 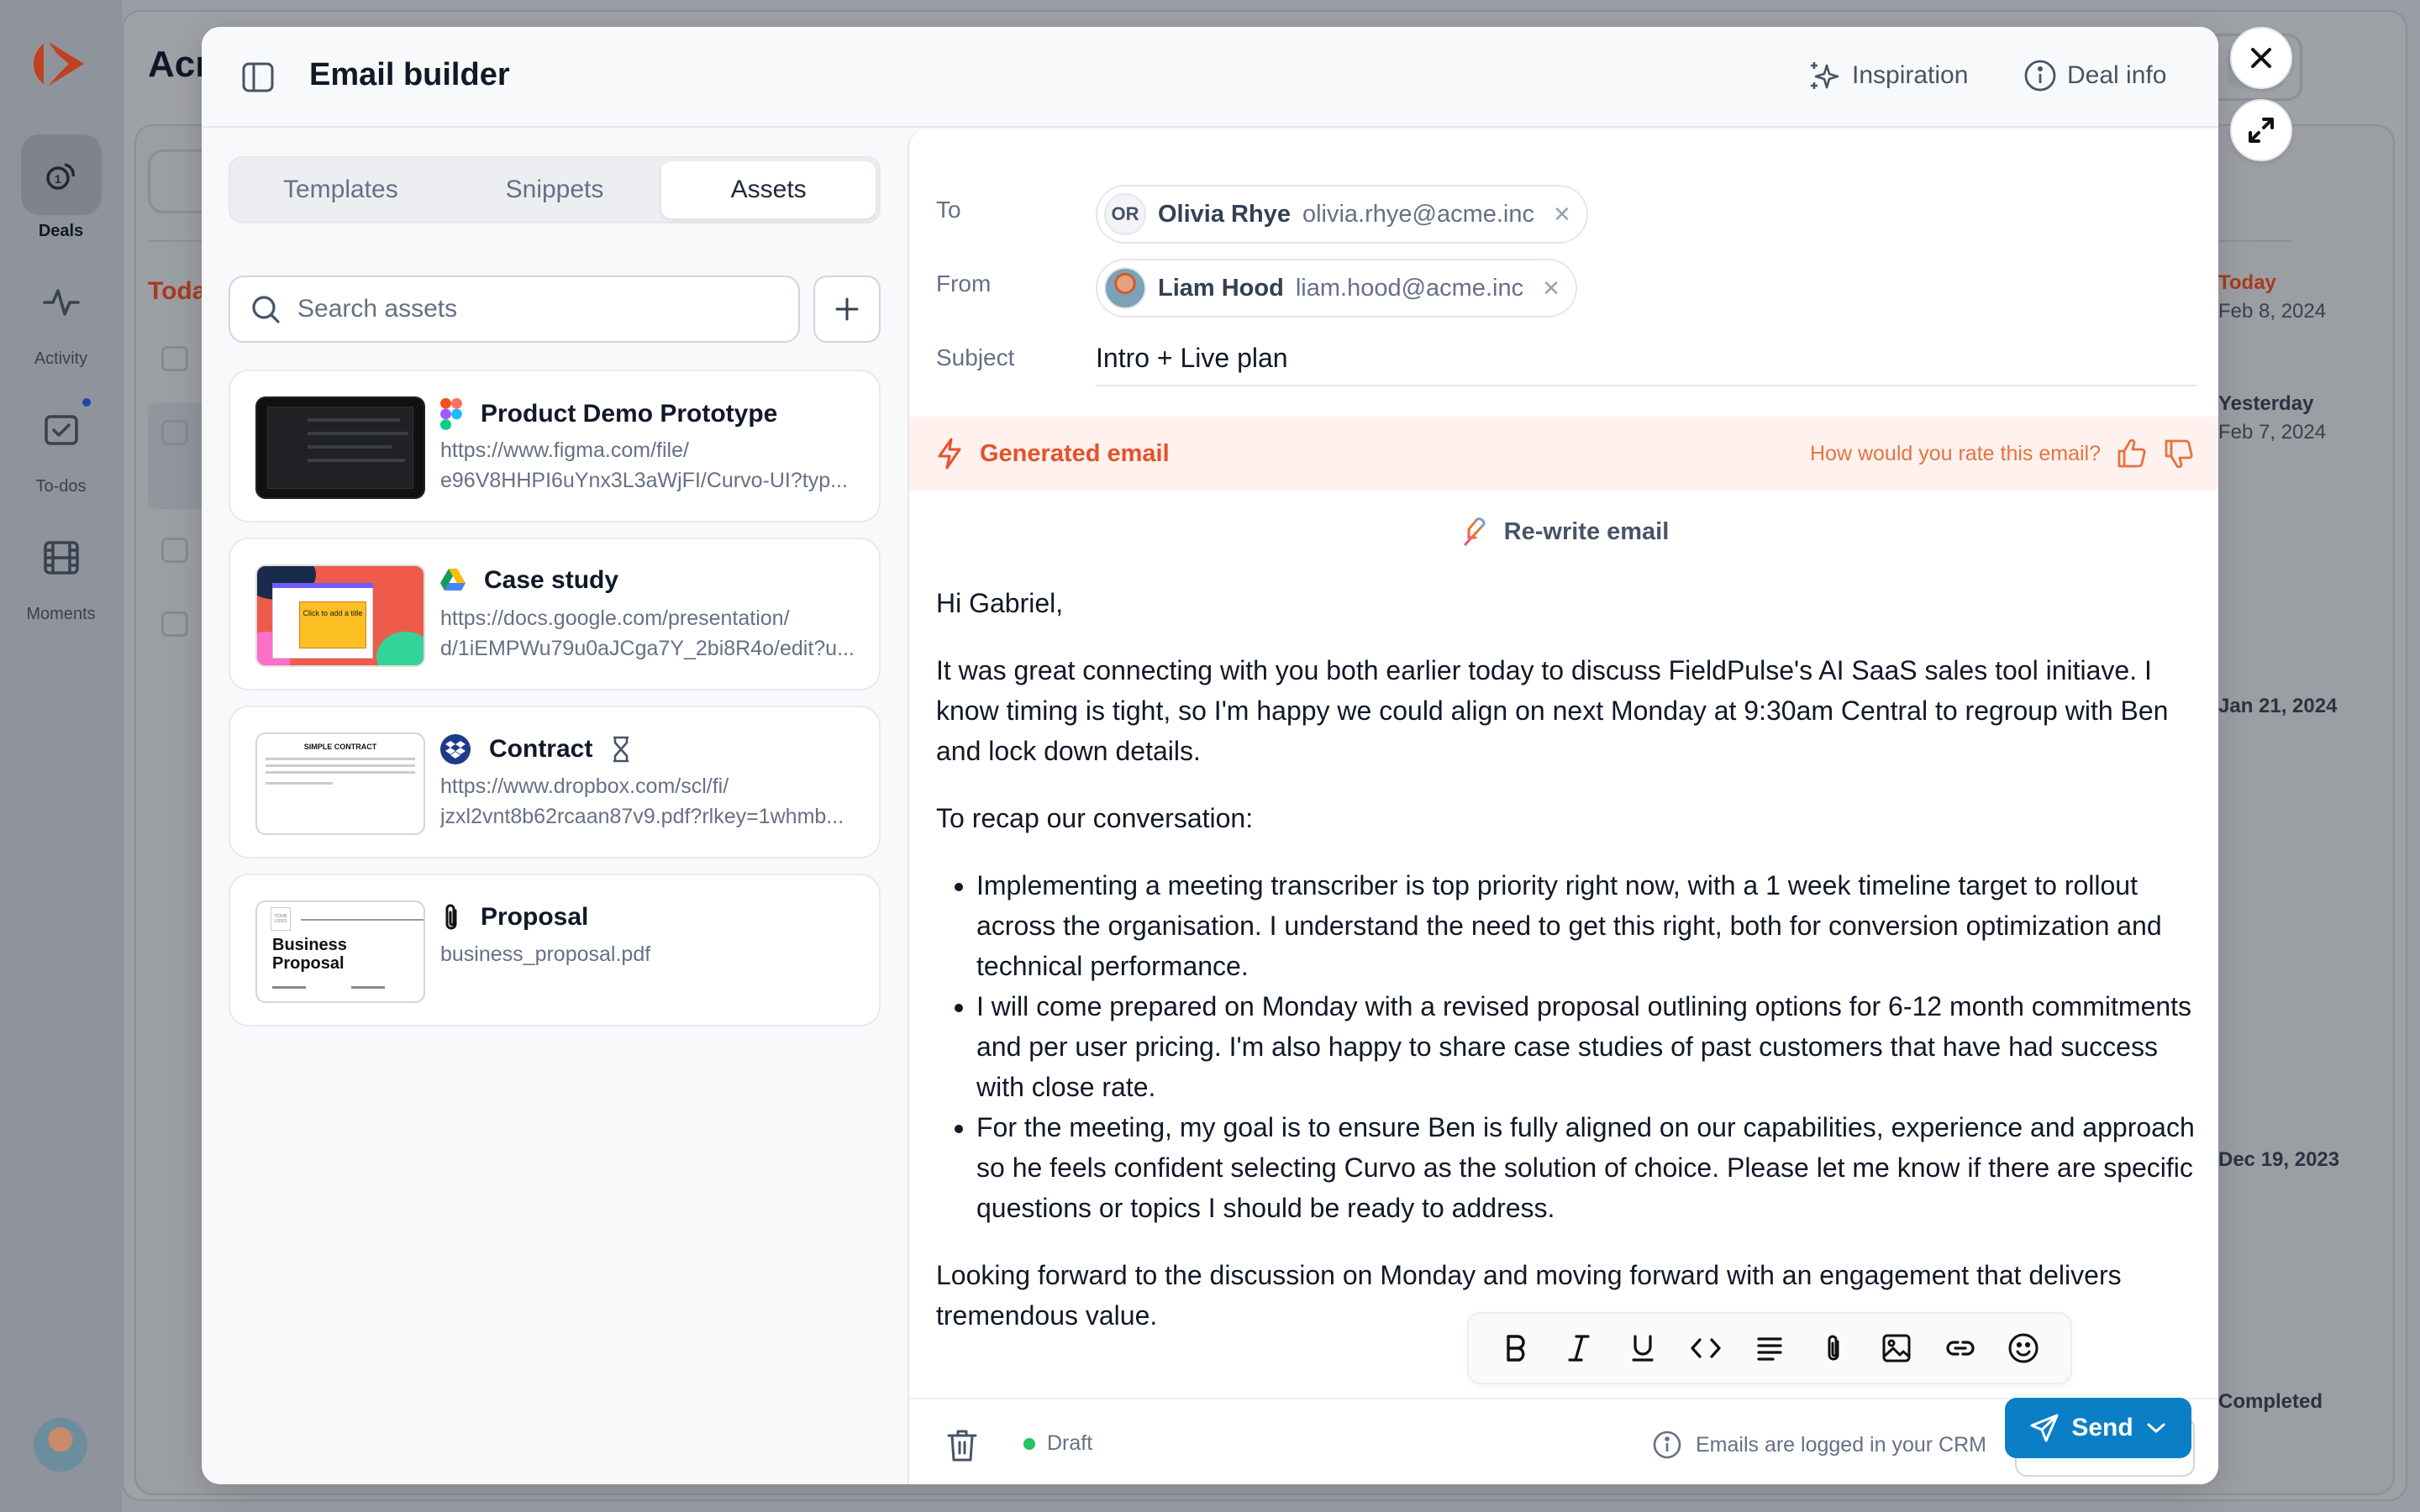 What do you see at coordinates (340, 615) in the screenshot?
I see `asset-thumbnail: Click to add a title` at bounding box center [340, 615].